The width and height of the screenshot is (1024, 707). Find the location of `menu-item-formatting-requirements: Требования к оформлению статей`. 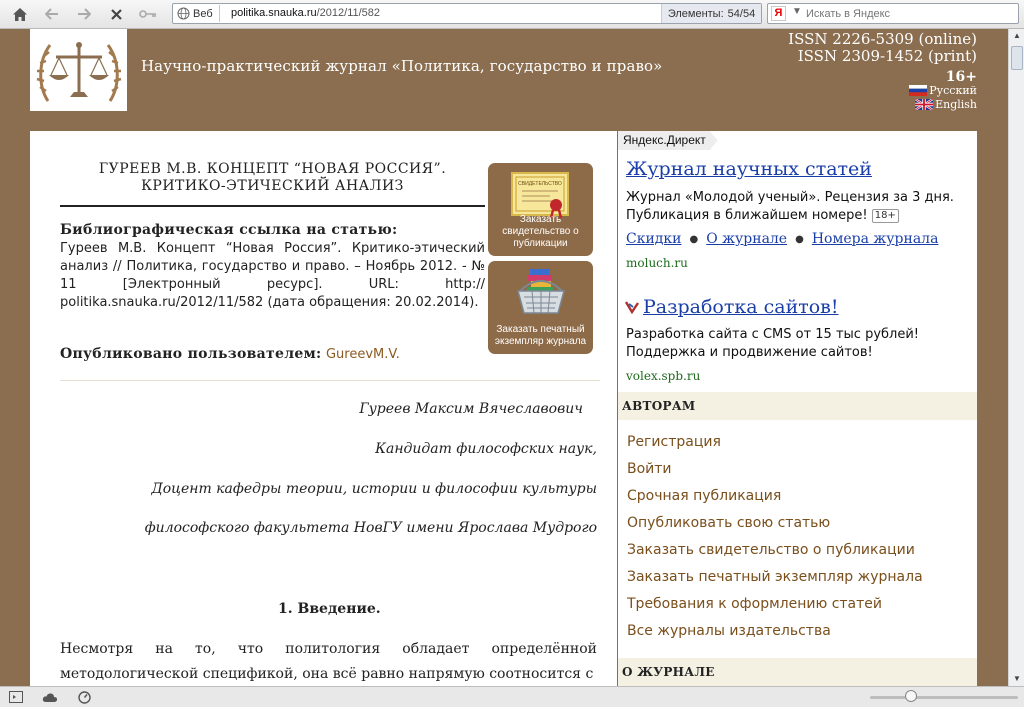

menu-item-formatting-requirements: Требования к оформлению статей is located at coordinates (754, 604).